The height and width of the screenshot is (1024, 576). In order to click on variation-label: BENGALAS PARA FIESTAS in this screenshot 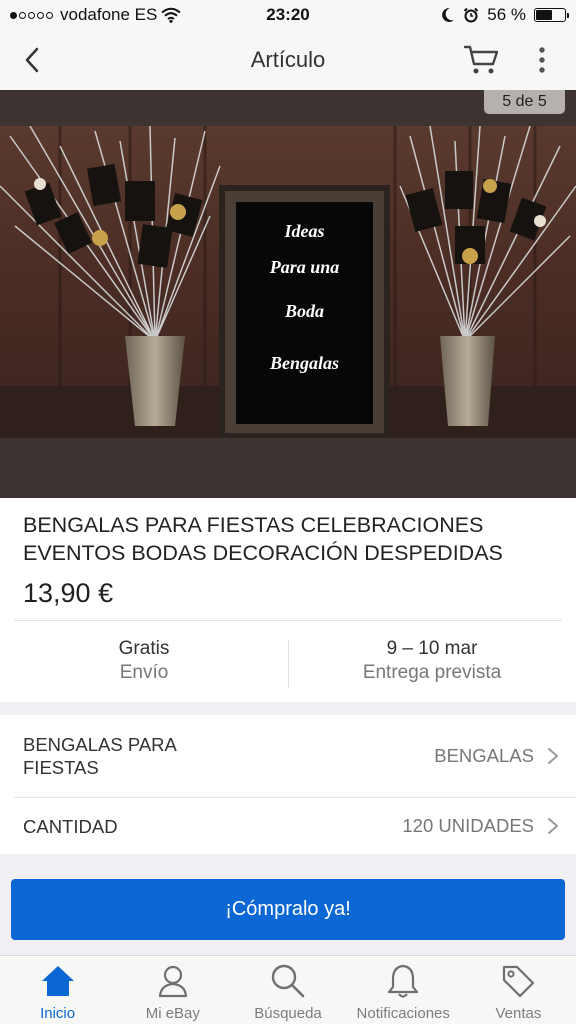, I will do `click(99, 756)`.